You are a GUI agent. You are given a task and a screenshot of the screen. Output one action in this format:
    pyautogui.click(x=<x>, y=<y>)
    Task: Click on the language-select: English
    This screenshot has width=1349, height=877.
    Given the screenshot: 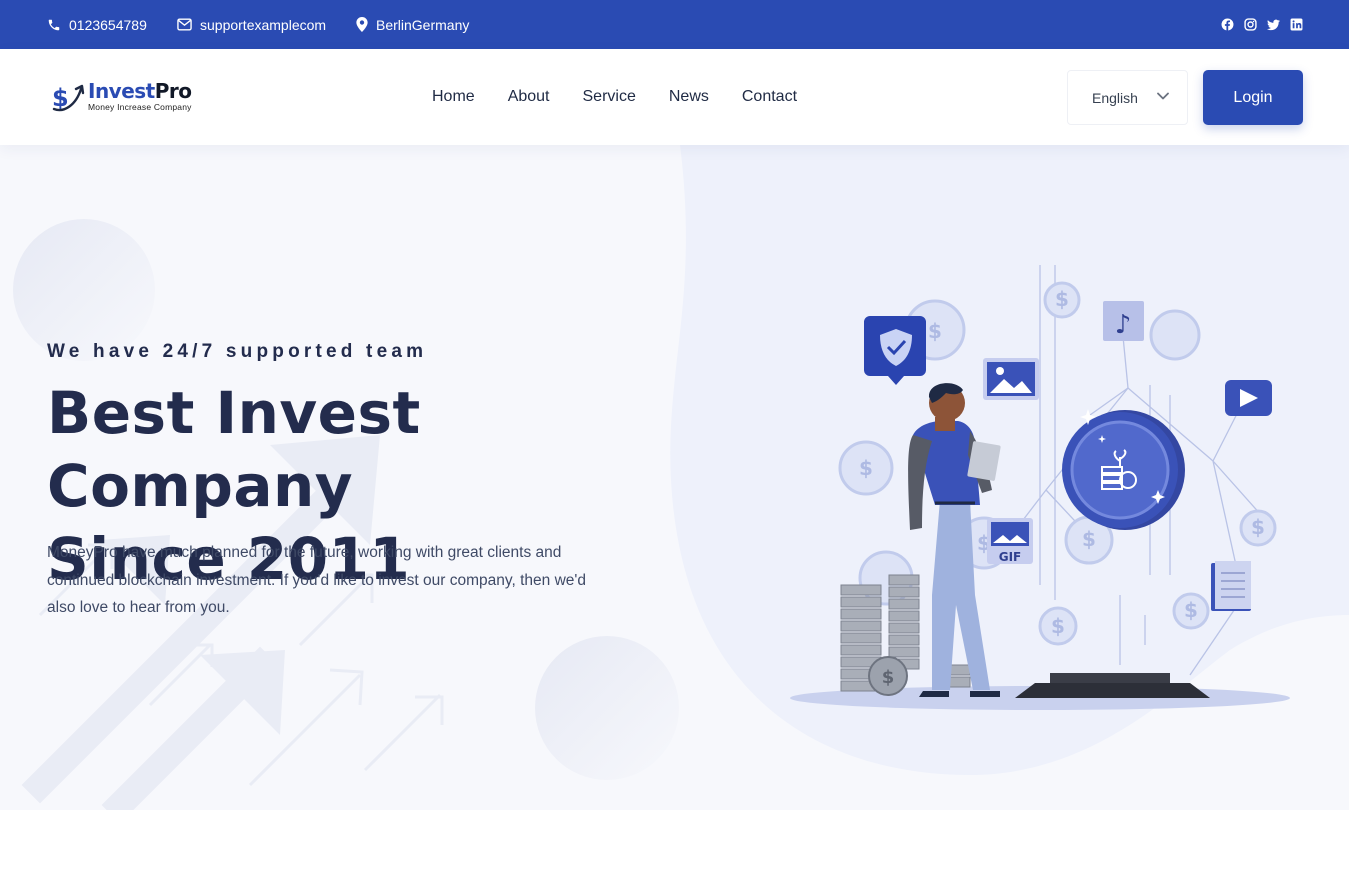 What is the action you would take?
    pyautogui.click(x=1127, y=97)
    